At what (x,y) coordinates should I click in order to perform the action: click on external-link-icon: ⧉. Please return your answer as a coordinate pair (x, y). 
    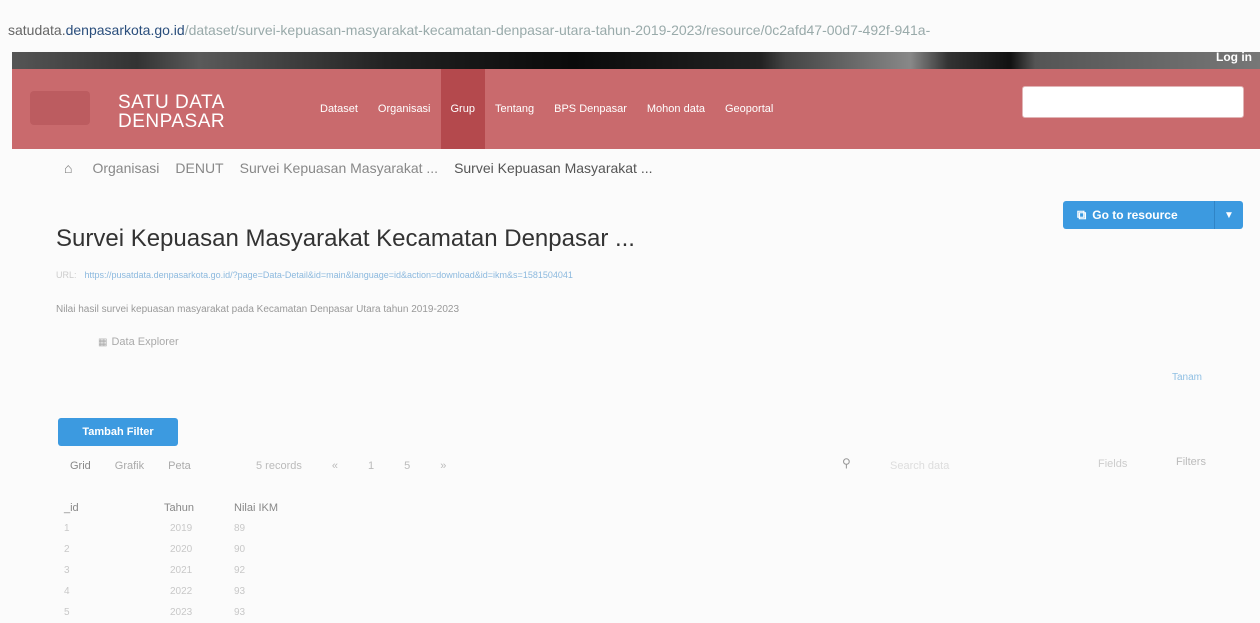
    Looking at the image, I should click on (1082, 214).